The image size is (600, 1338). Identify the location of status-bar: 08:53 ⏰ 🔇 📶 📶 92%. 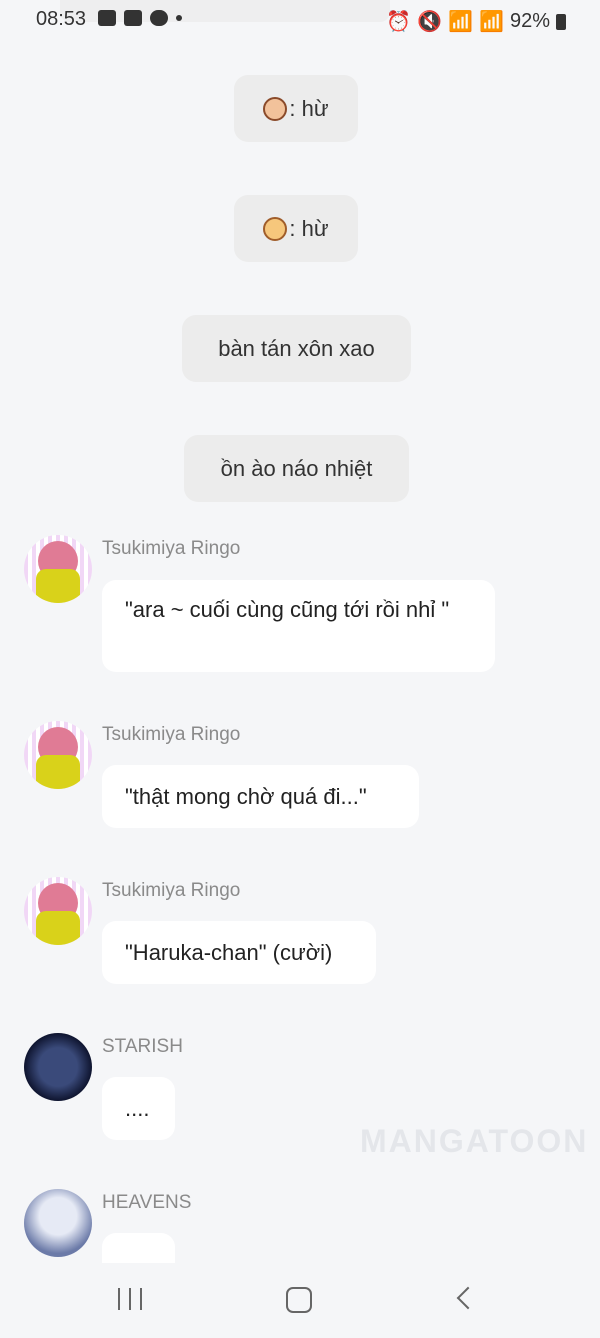
(300, 20).